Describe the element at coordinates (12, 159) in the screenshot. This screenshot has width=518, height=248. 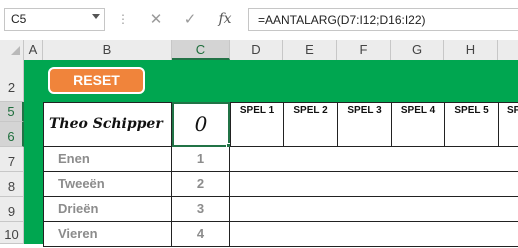
I see `row-header-7: 7` at that location.